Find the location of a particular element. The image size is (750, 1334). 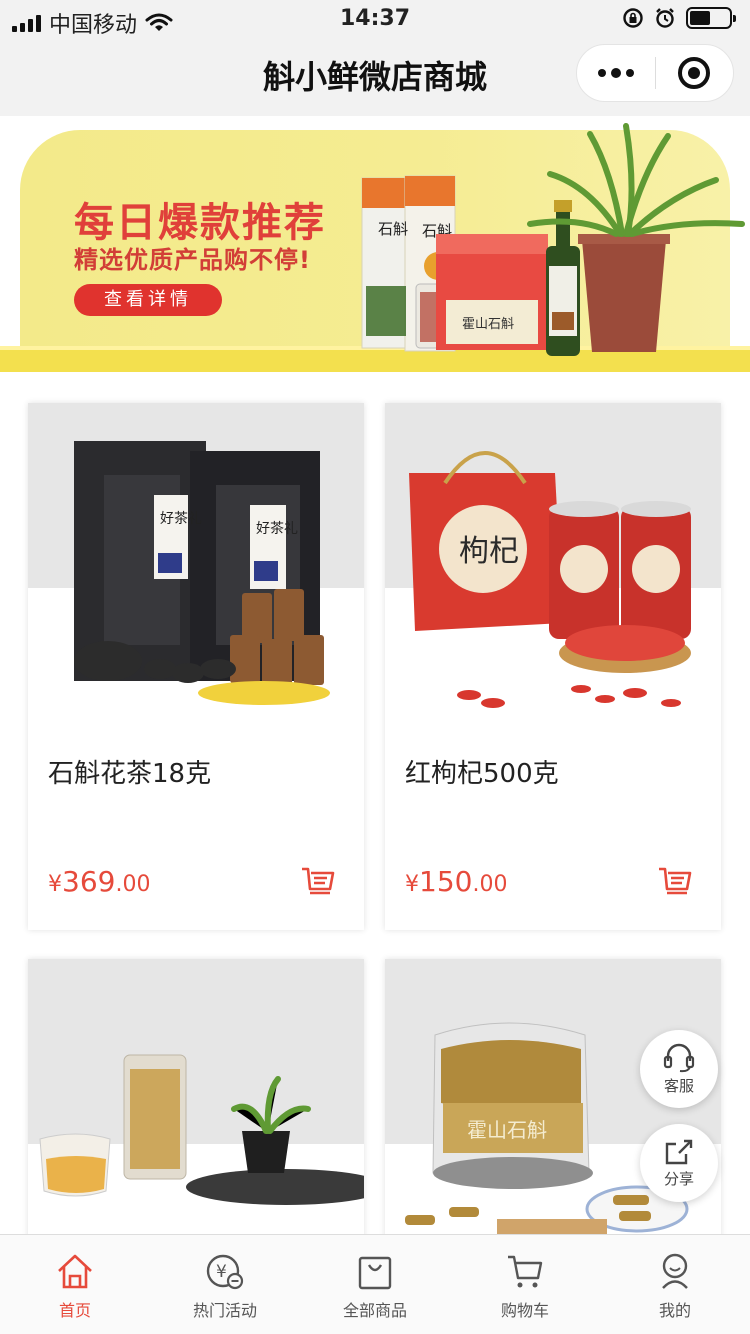

tab-cart: 购物车 is located at coordinates (525, 1284).